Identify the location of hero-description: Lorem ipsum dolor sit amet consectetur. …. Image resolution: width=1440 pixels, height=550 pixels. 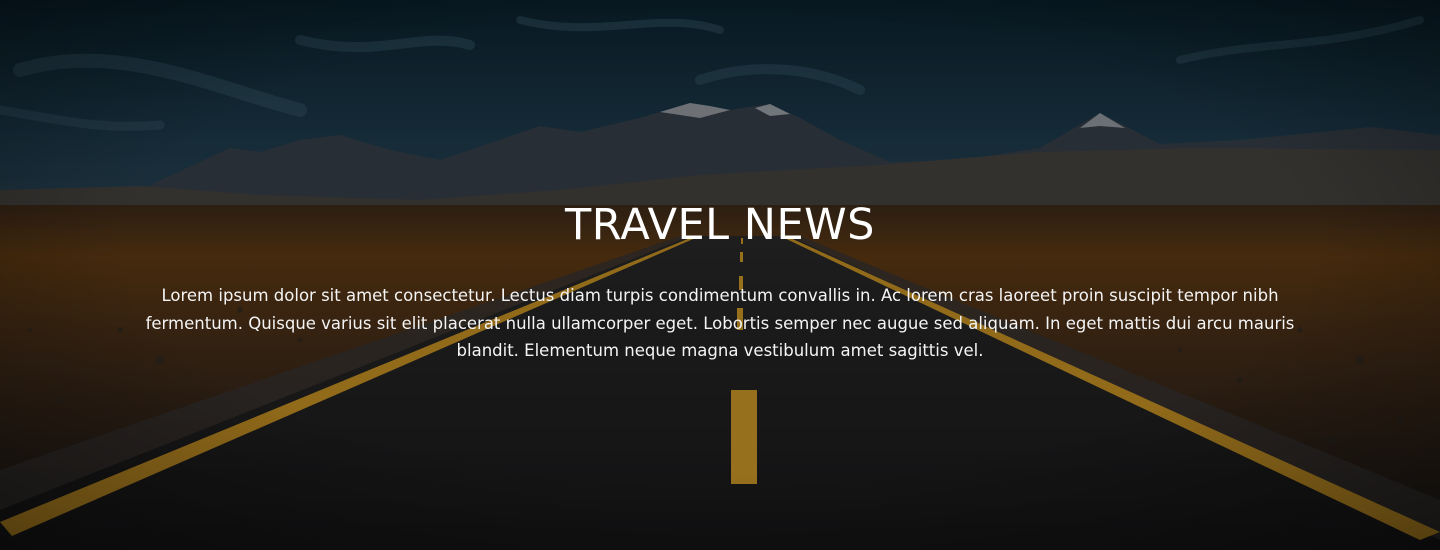
(720, 323).